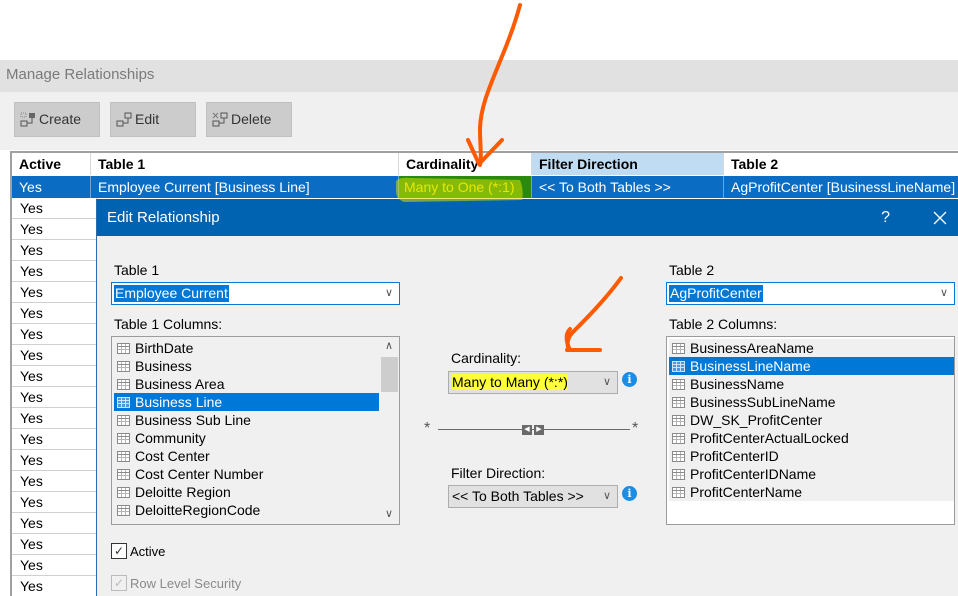  I want to click on filter-direction-info-icon: i, so click(629, 493).